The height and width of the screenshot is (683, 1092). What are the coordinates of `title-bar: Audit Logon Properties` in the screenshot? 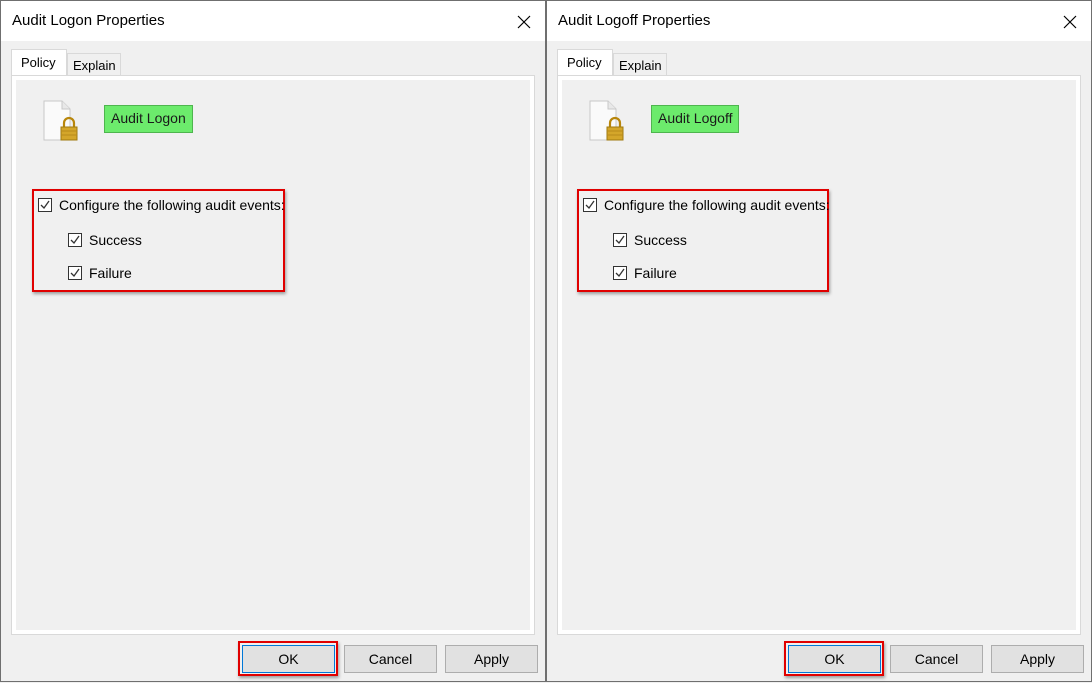 It's located at (273, 21).